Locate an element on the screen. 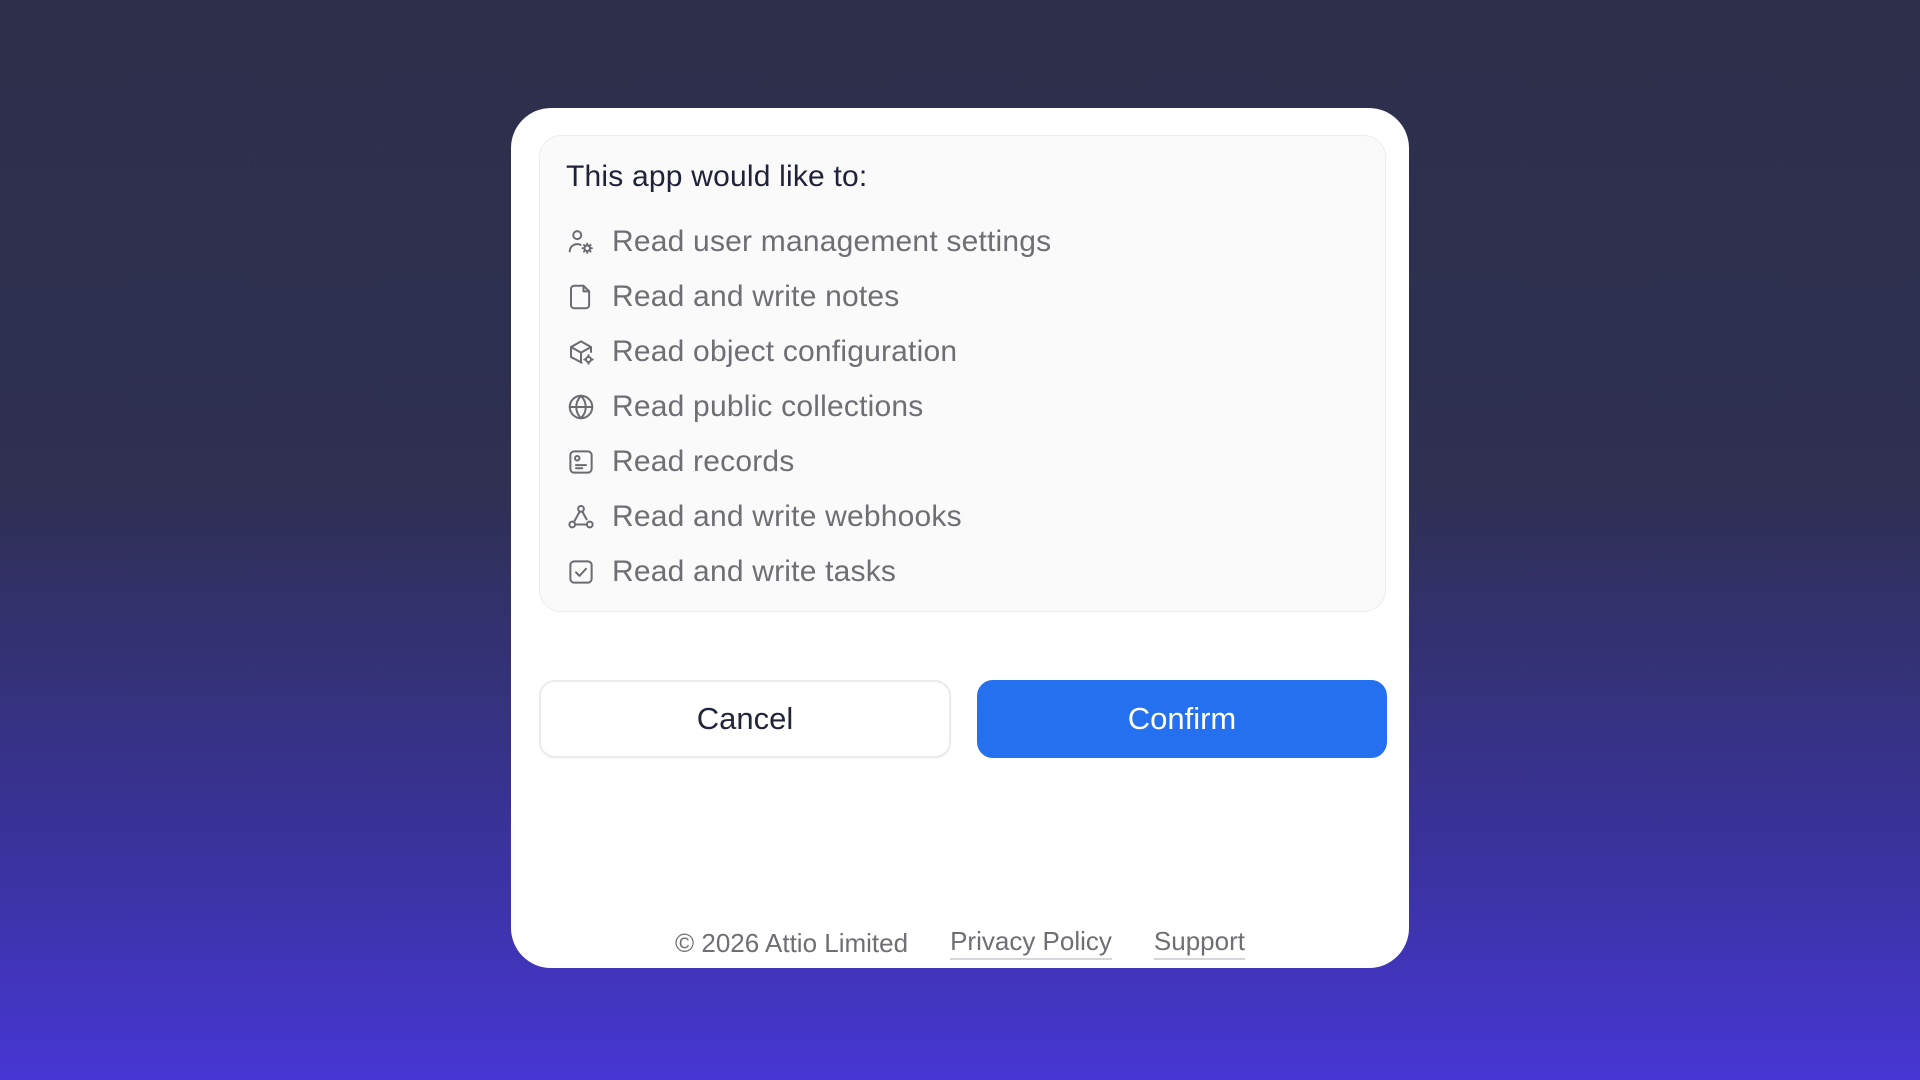  confirm-button: Confirm is located at coordinates (1182, 719).